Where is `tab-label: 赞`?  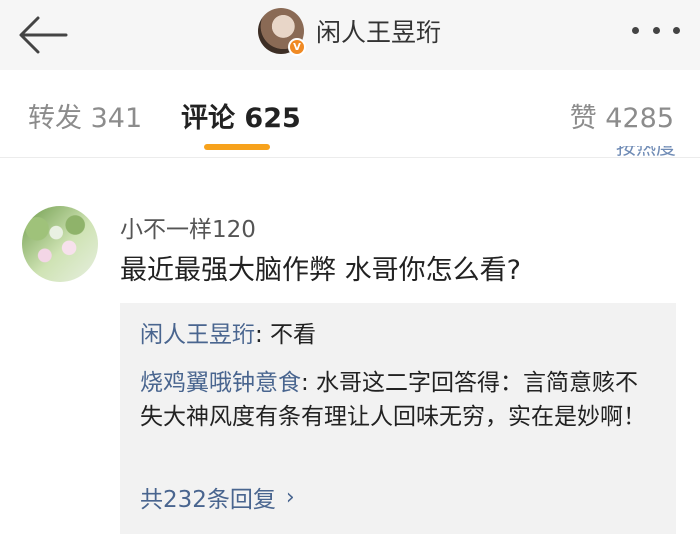
tab-label: 赞 is located at coordinates (583, 118).